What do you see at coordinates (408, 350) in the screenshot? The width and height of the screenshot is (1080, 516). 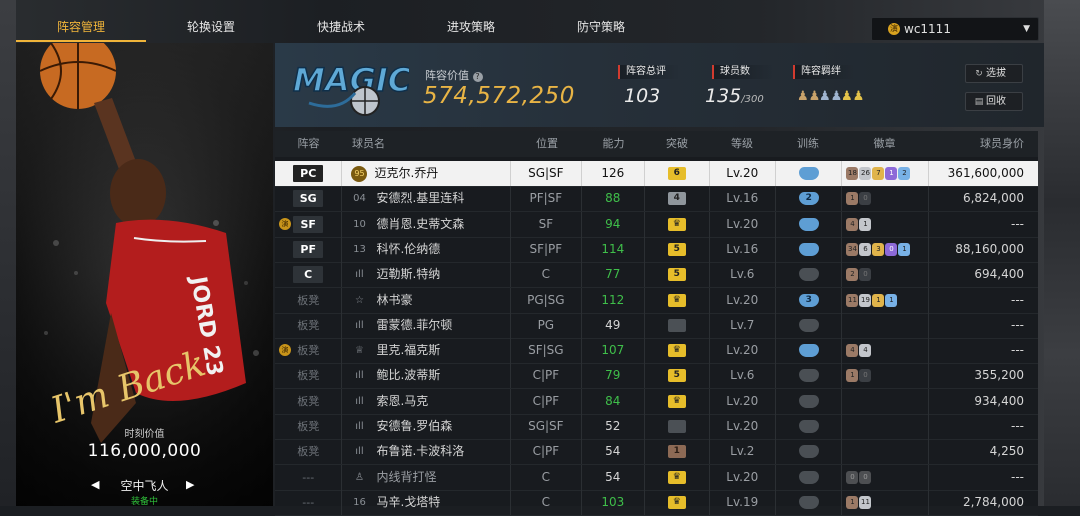 I see `player-name: 里克.福克斯` at bounding box center [408, 350].